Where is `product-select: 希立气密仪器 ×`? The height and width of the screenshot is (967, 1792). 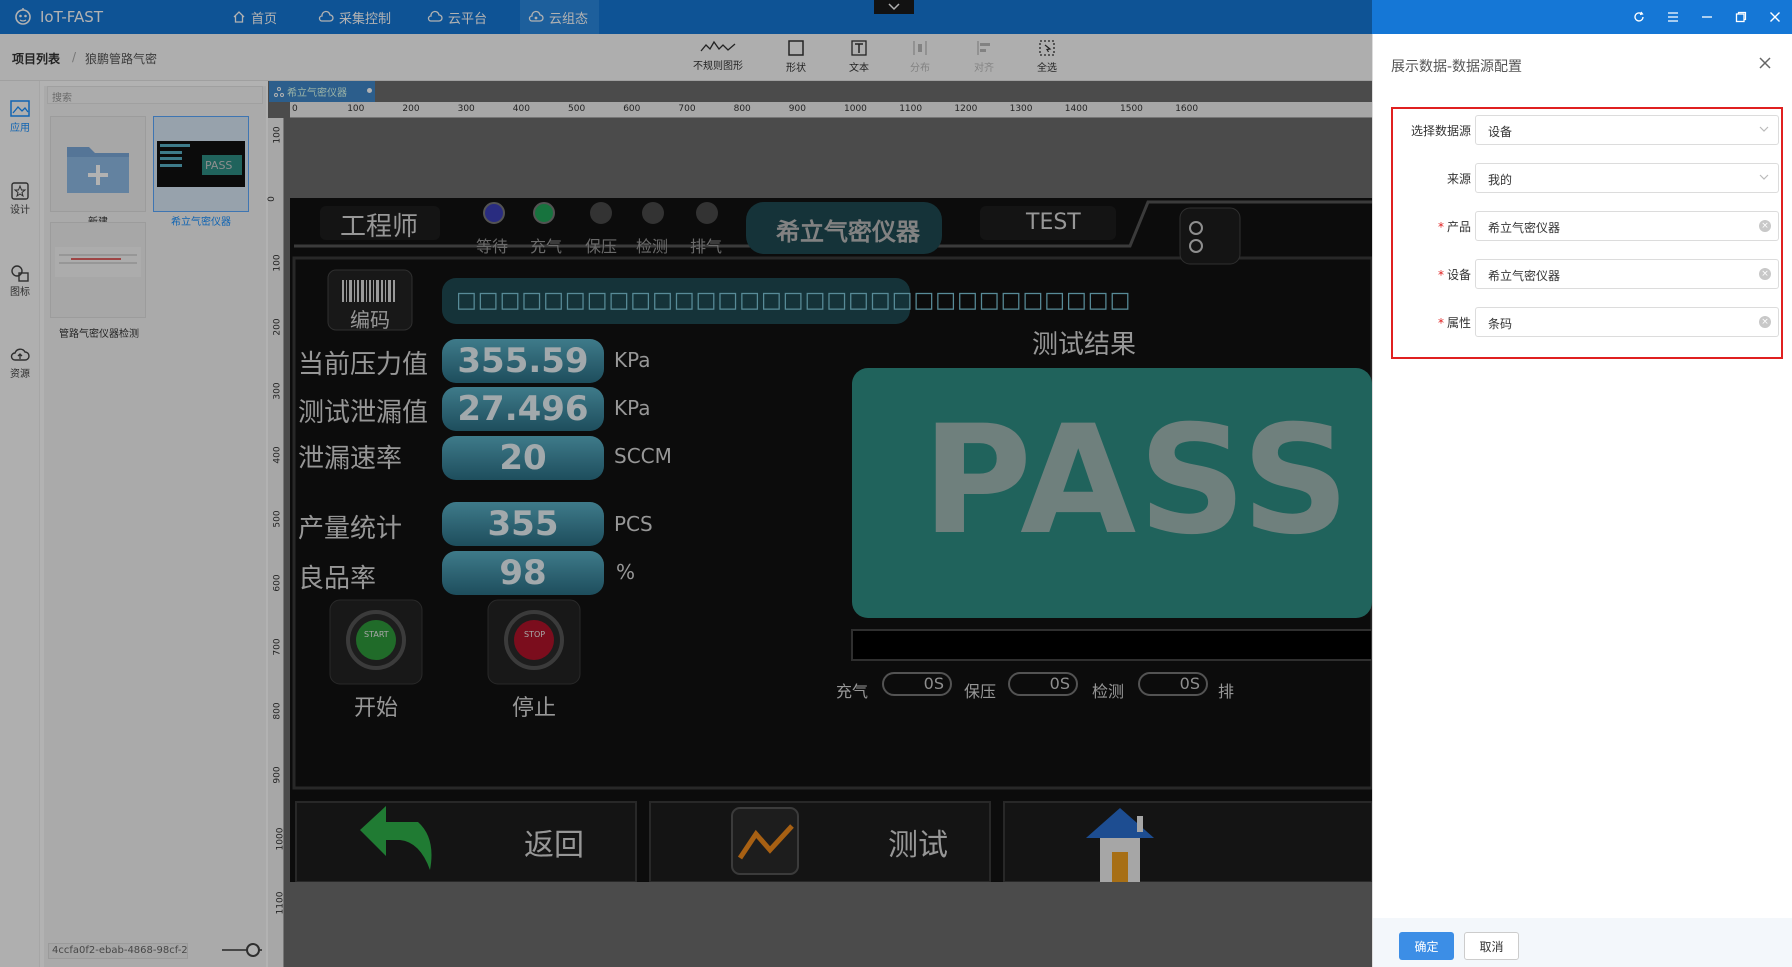 product-select: 希立气密仪器 × is located at coordinates (1627, 226).